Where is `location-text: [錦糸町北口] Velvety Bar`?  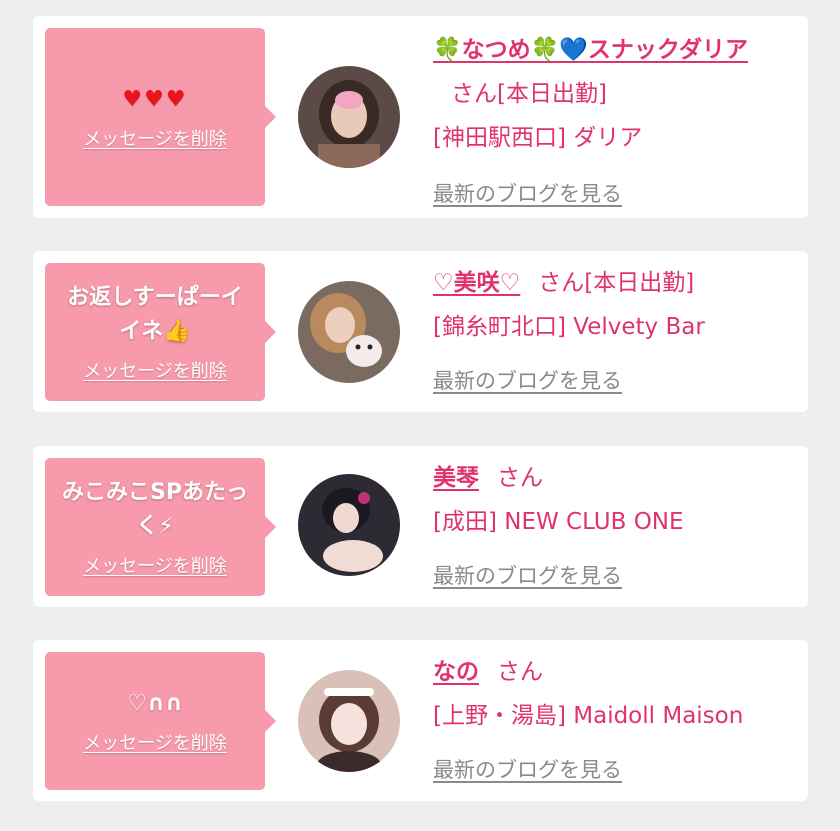
location-text: [錦糸町北口] Velvety Bar is located at coordinates (569, 327).